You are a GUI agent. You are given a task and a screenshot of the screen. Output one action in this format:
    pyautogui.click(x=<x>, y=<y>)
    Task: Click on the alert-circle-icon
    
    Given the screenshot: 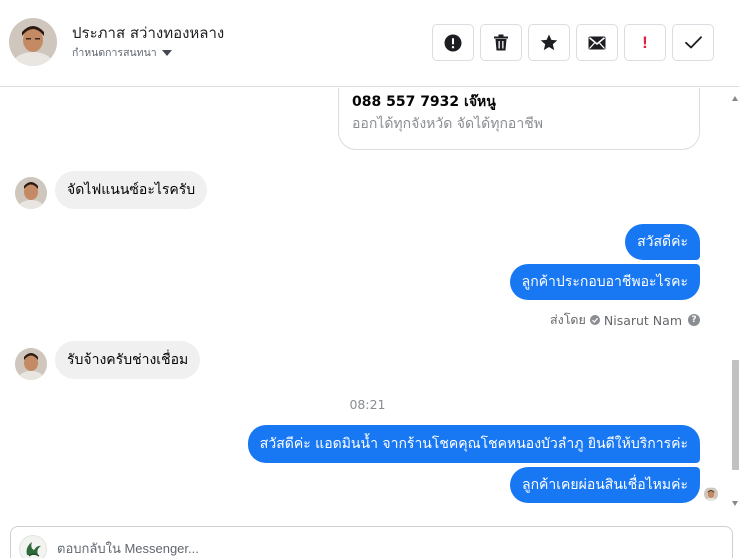 What is the action you would take?
    pyautogui.click(x=453, y=43)
    